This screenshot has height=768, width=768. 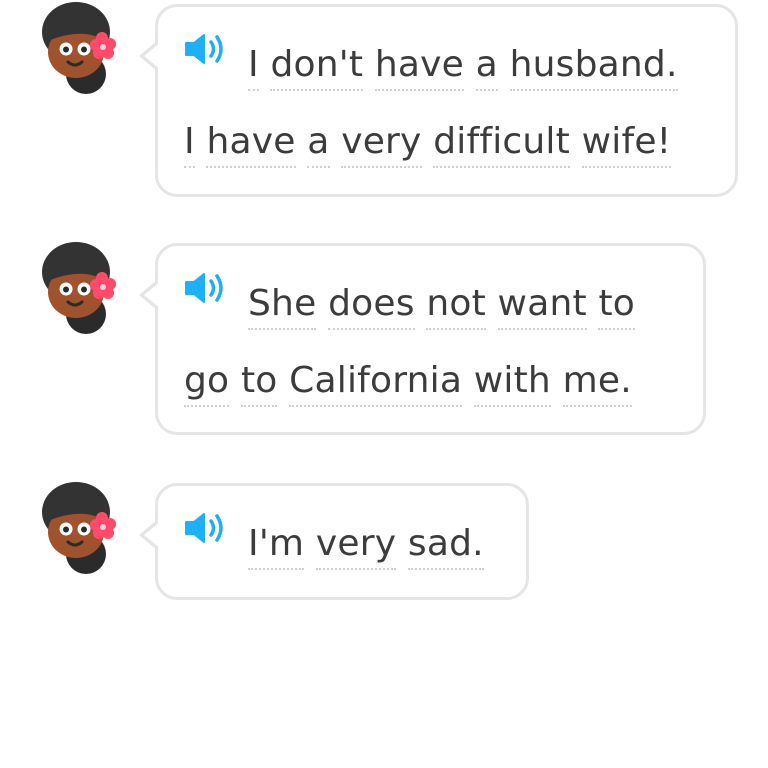 I want to click on message-line: I have a very difficult wife!, so click(x=428, y=144).